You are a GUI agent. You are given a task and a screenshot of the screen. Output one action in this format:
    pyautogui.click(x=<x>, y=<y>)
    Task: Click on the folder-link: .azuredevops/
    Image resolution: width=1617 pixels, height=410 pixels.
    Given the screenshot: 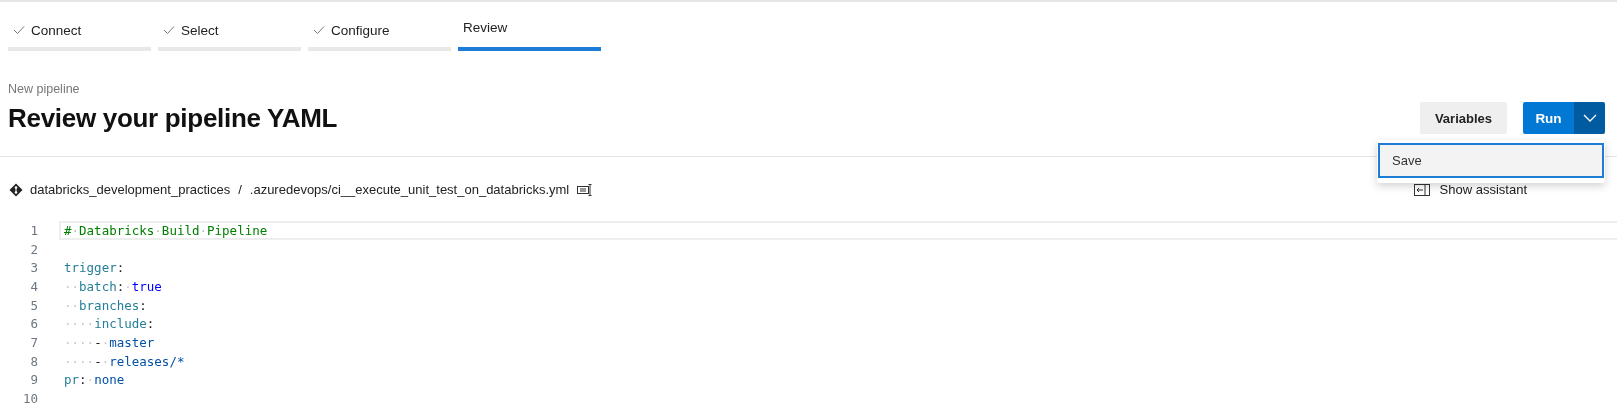 What is the action you would take?
    pyautogui.click(x=290, y=189)
    